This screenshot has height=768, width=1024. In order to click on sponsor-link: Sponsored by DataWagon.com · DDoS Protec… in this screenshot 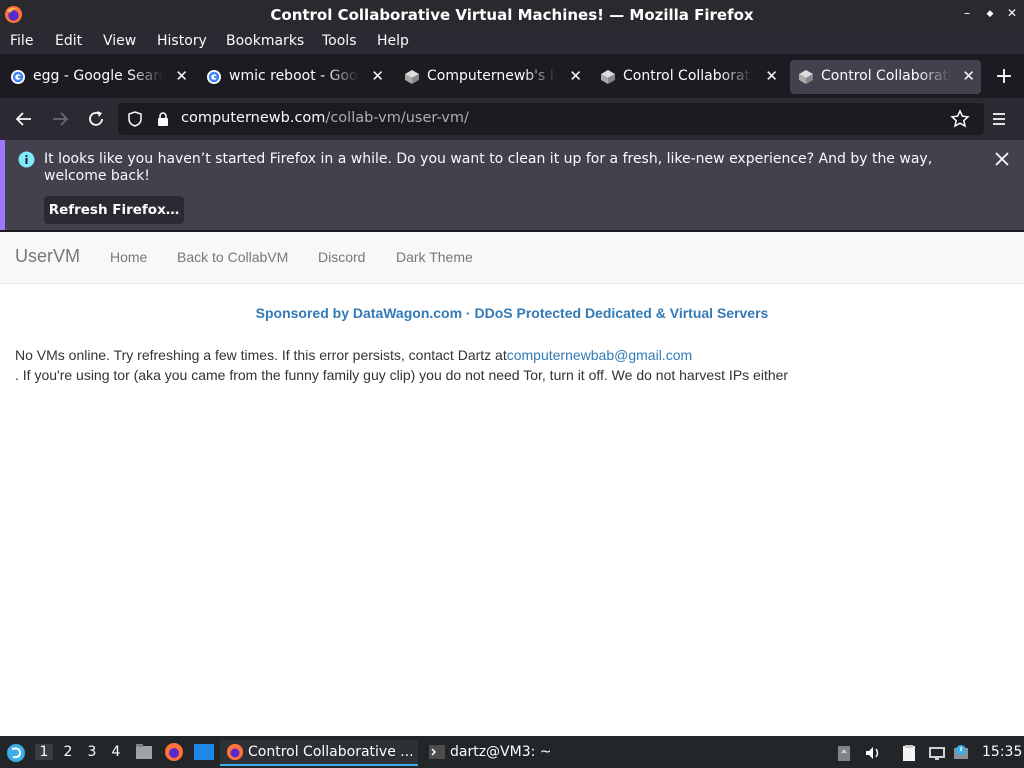, I will do `click(512, 313)`.